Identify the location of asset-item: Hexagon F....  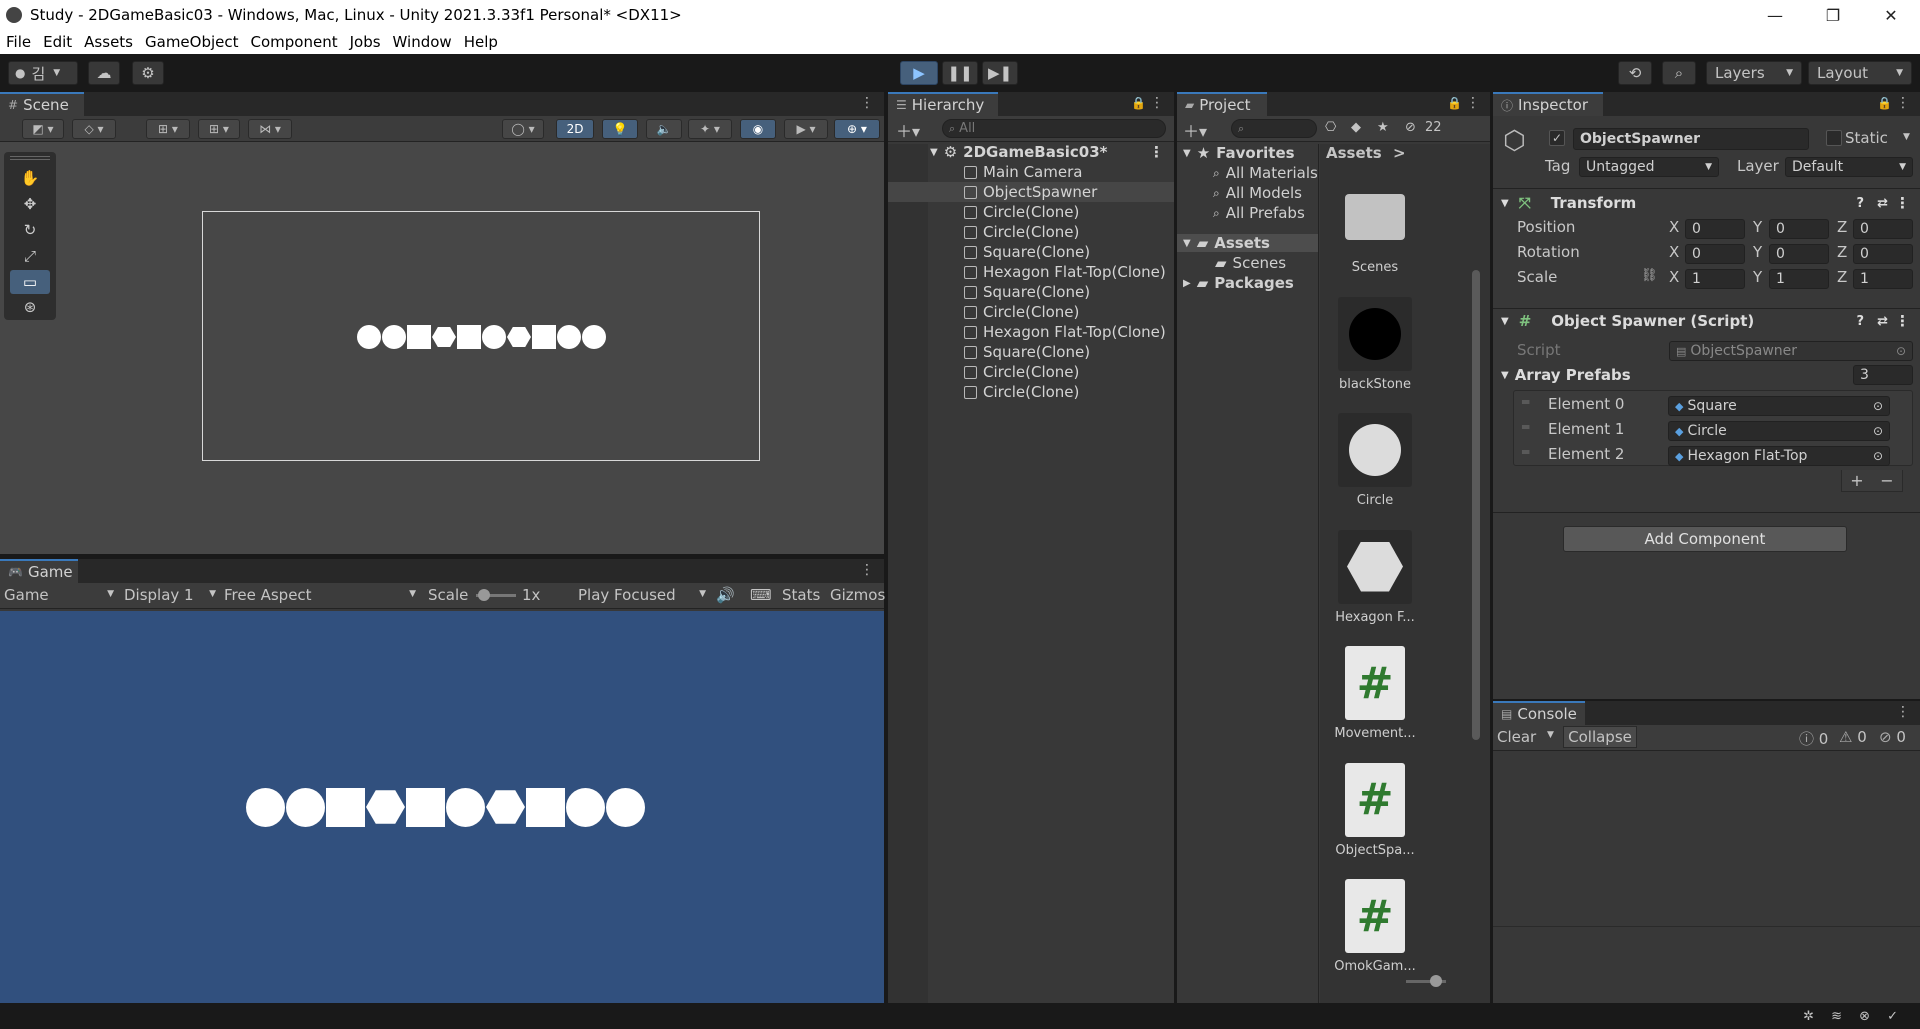
(1375, 577).